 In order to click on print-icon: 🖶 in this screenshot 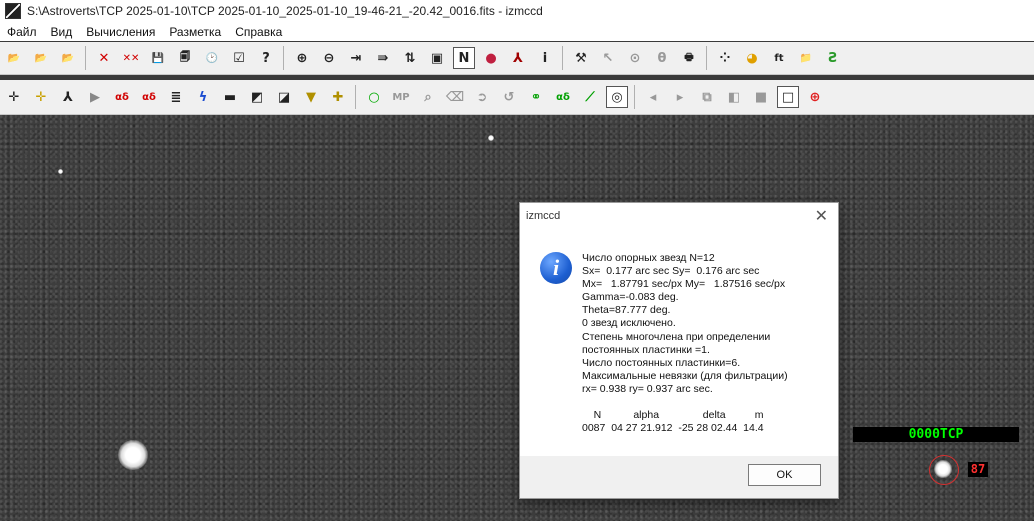, I will do `click(689, 58)`.